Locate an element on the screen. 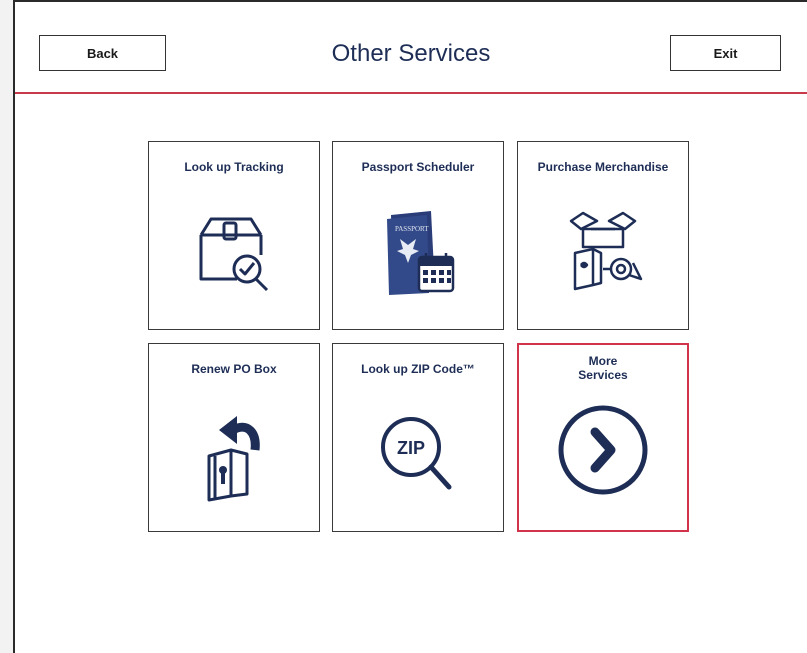 Image resolution: width=807 pixels, height=653 pixels. header-bar: Back Other Services Exit is located at coordinates (411, 48).